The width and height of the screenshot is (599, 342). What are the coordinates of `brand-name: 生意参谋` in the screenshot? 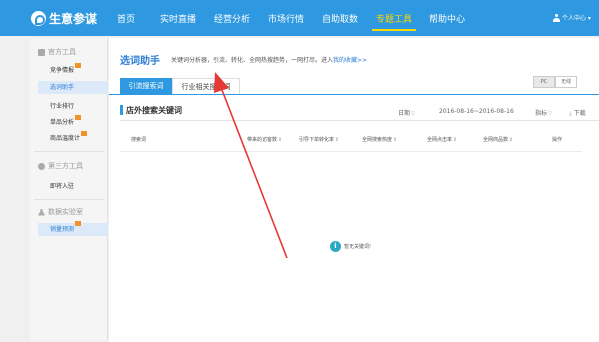 It's located at (73, 18).